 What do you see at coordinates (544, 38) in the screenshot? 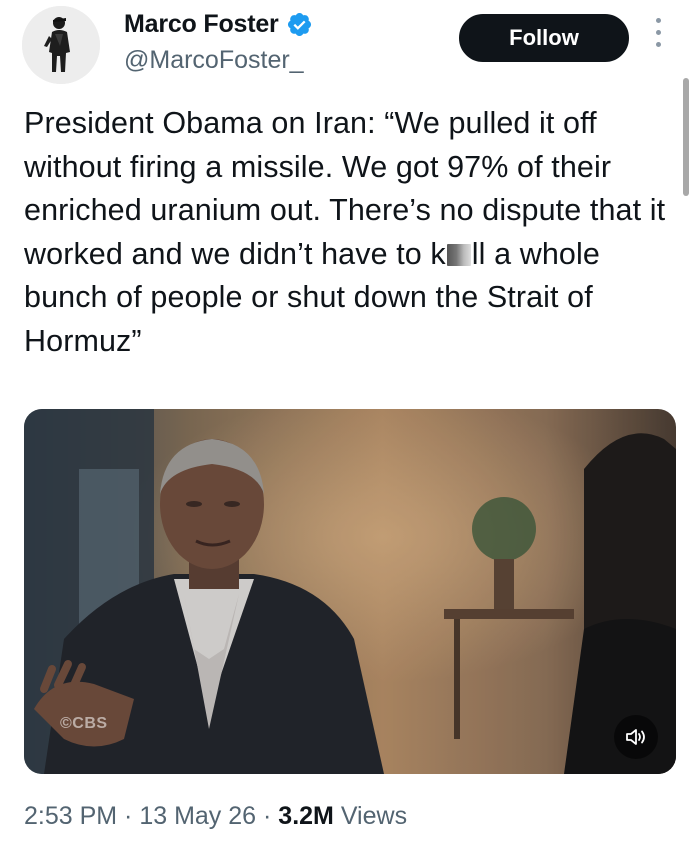
I see `follow-button: Follow` at bounding box center [544, 38].